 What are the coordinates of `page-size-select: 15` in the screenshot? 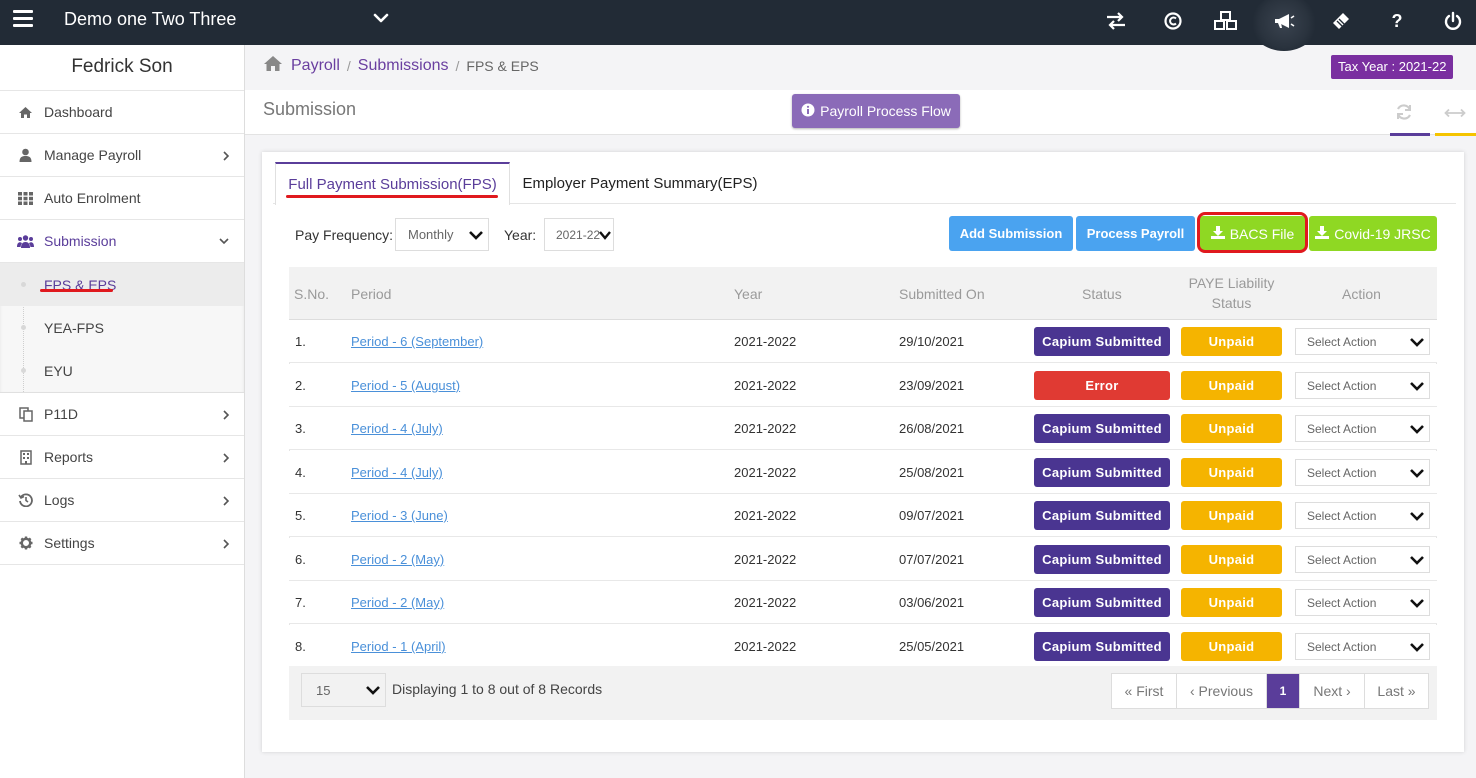 It's located at (343, 690).